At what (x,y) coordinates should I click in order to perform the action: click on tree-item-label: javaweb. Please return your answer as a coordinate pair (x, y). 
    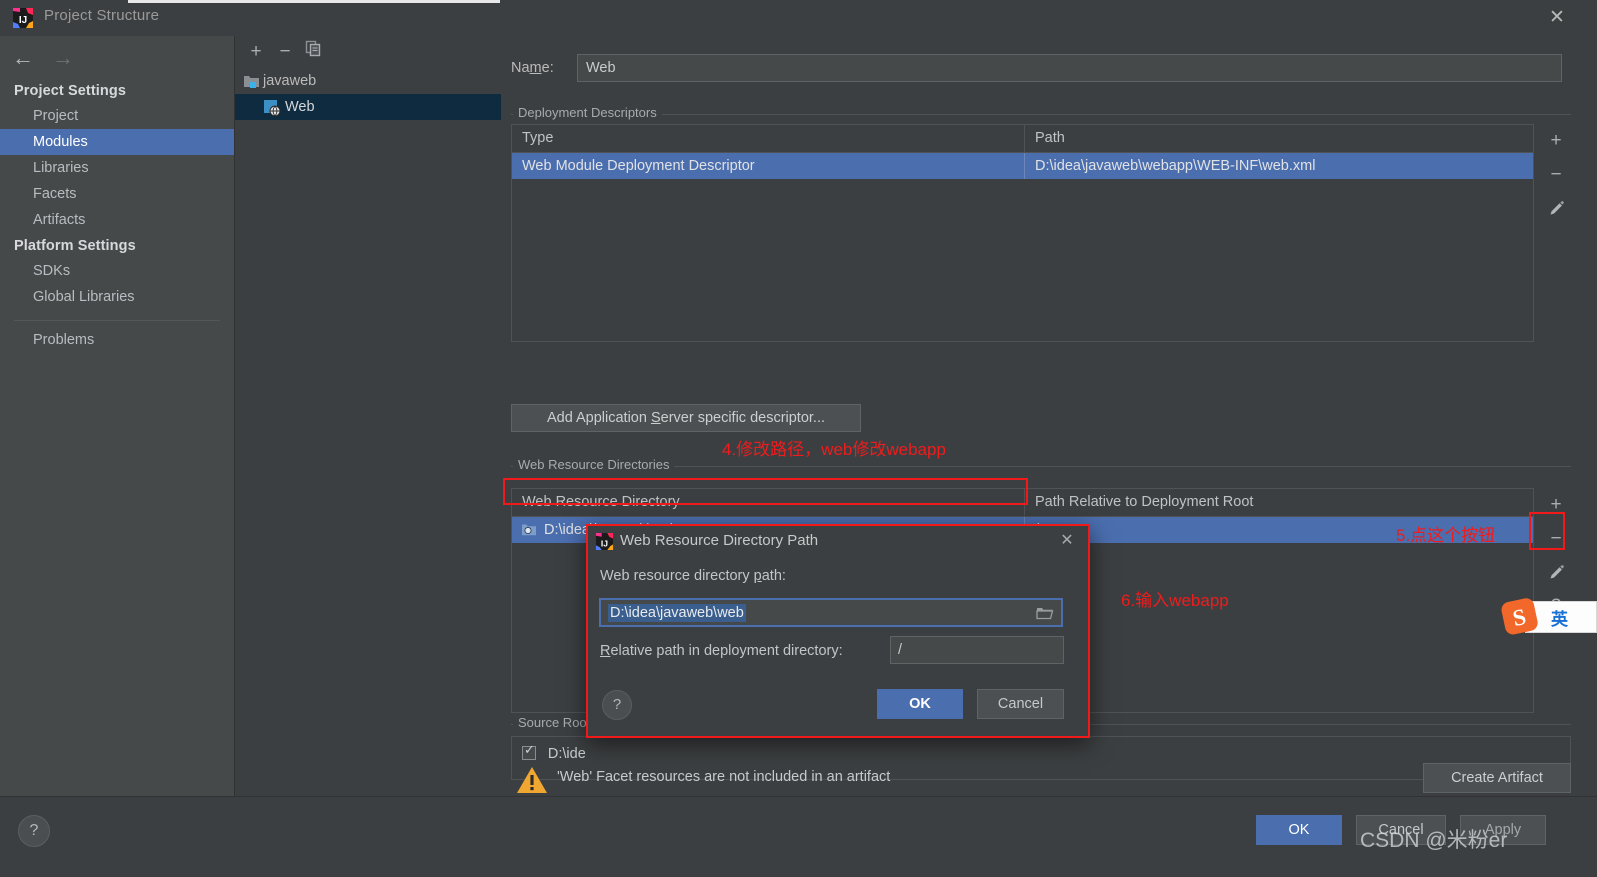
    Looking at the image, I should click on (290, 81).